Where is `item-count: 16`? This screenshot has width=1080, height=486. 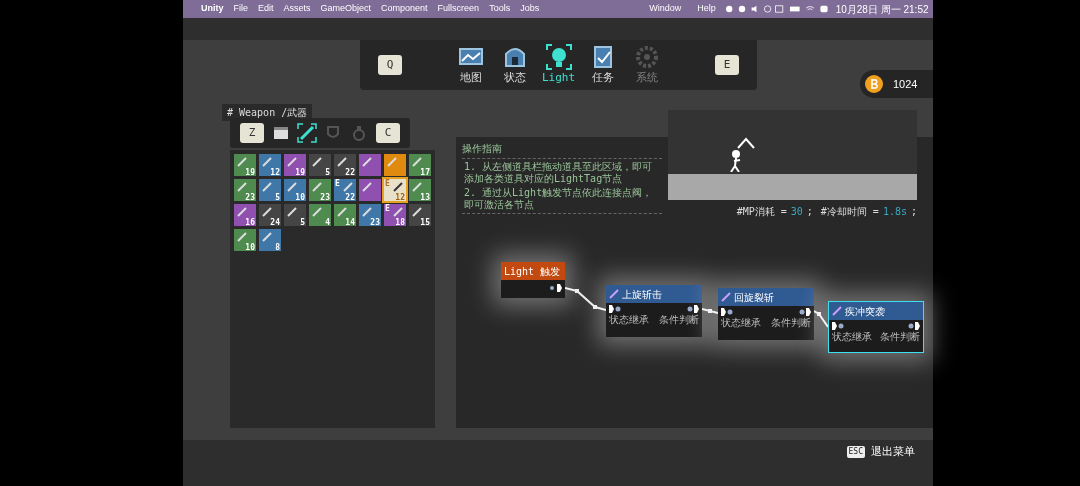 item-count: 16 is located at coordinates (250, 222).